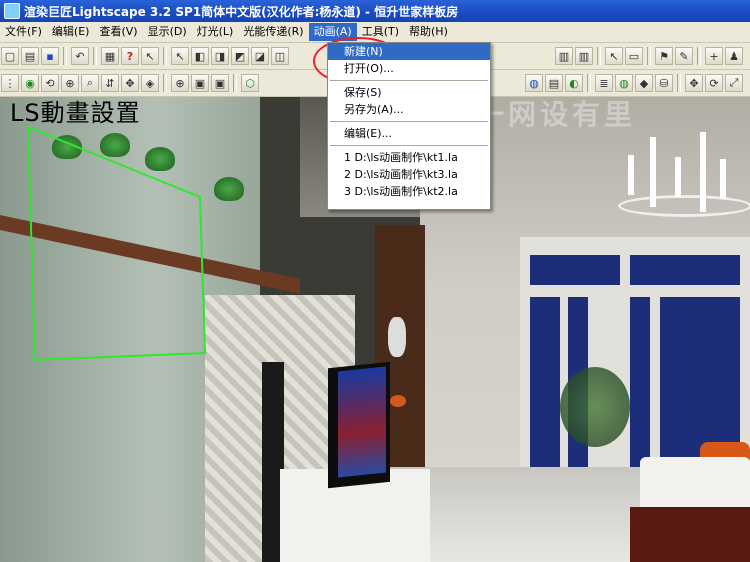 The height and width of the screenshot is (562, 750). I want to click on print-icon: ▦, so click(110, 56).